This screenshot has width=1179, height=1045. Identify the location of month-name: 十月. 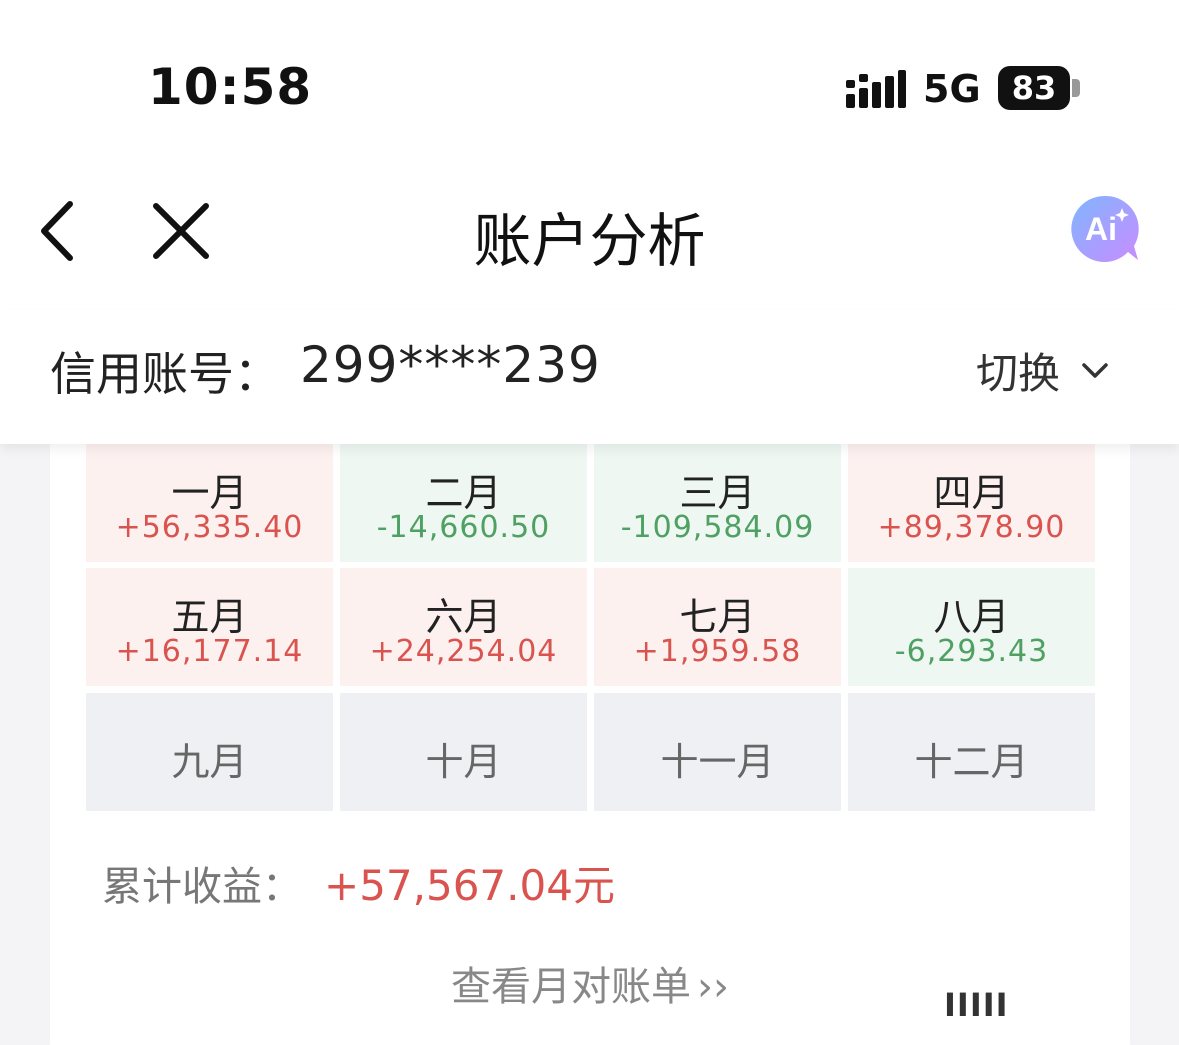
(463, 762).